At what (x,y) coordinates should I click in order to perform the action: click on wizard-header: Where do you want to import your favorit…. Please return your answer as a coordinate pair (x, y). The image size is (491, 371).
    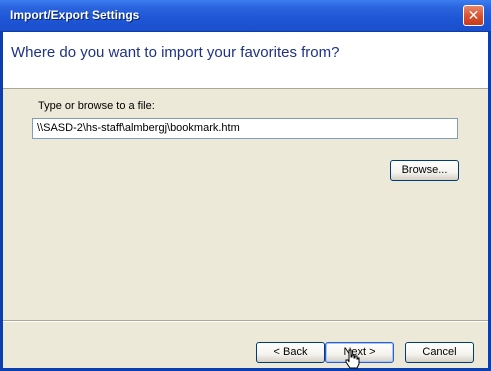
    Looking at the image, I should click on (245, 60).